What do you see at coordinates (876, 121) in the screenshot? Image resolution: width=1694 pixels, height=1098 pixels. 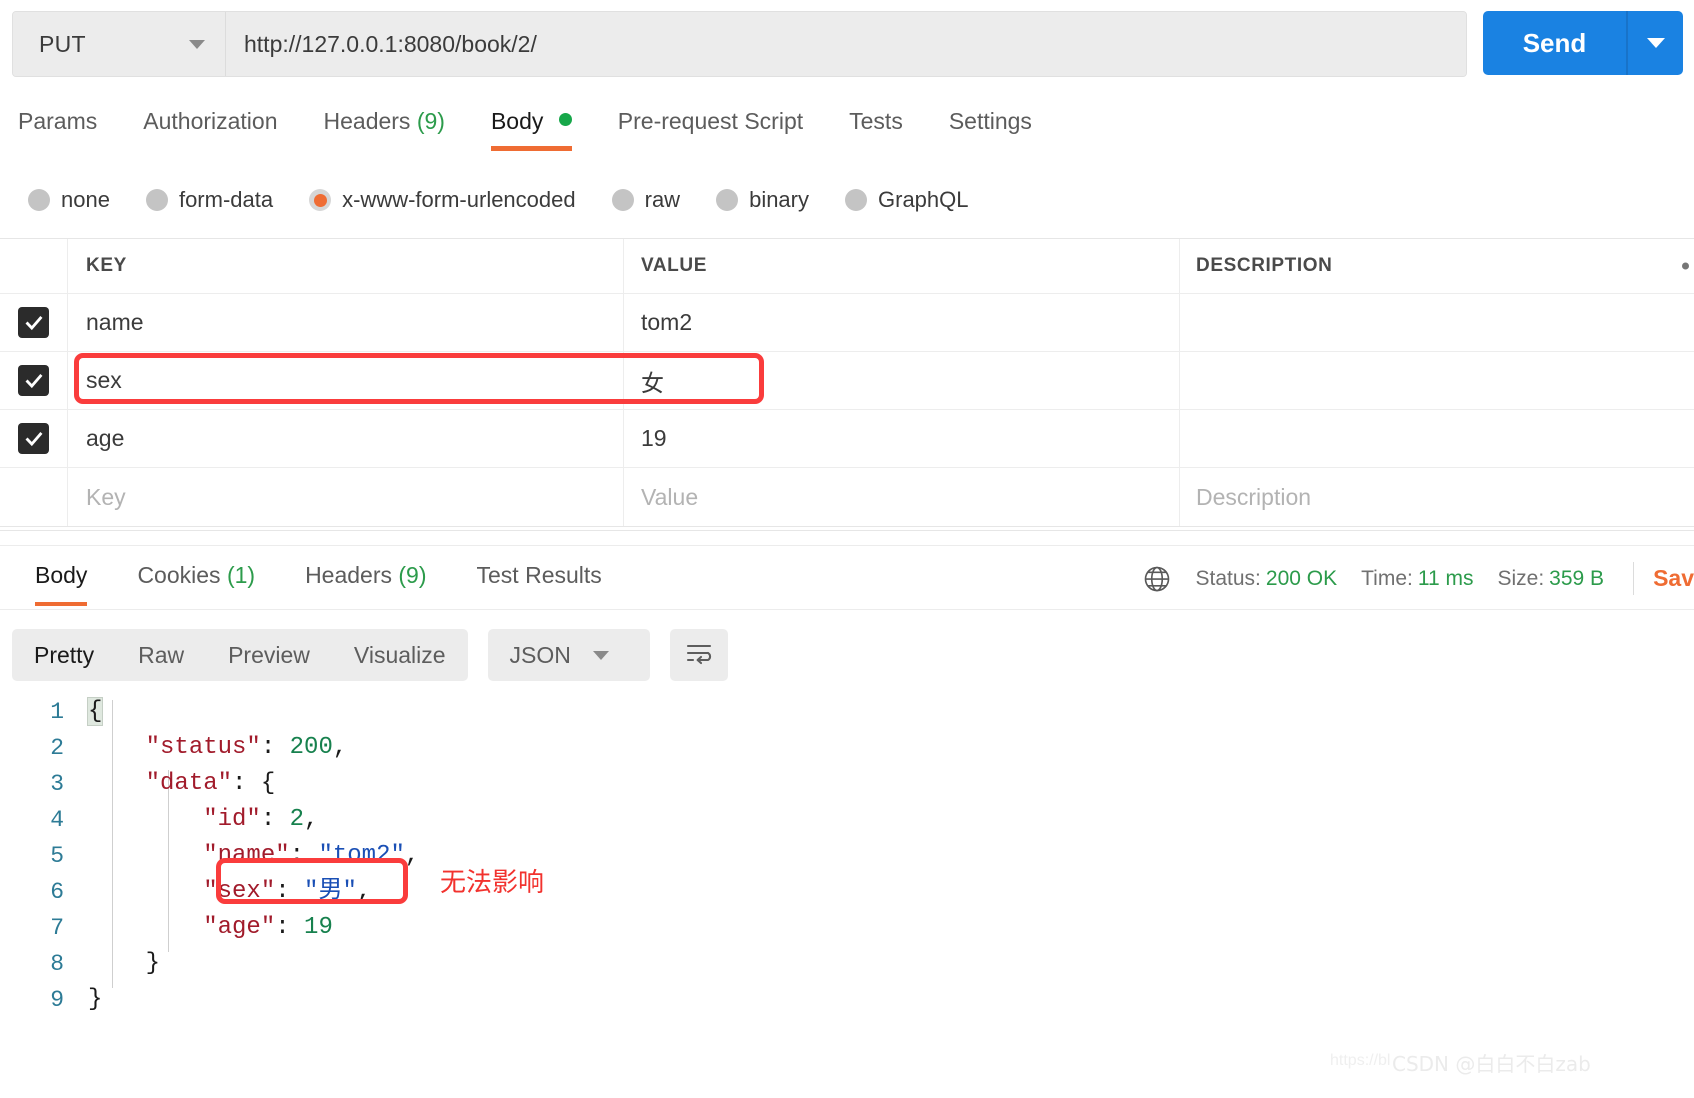 I see `tab-label: Tests` at bounding box center [876, 121].